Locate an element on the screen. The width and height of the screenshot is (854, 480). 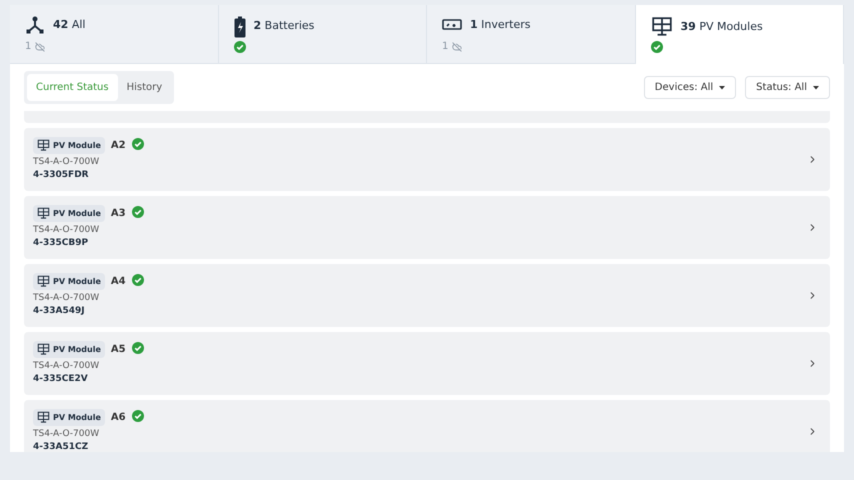
position-label: A2 is located at coordinates (118, 145).